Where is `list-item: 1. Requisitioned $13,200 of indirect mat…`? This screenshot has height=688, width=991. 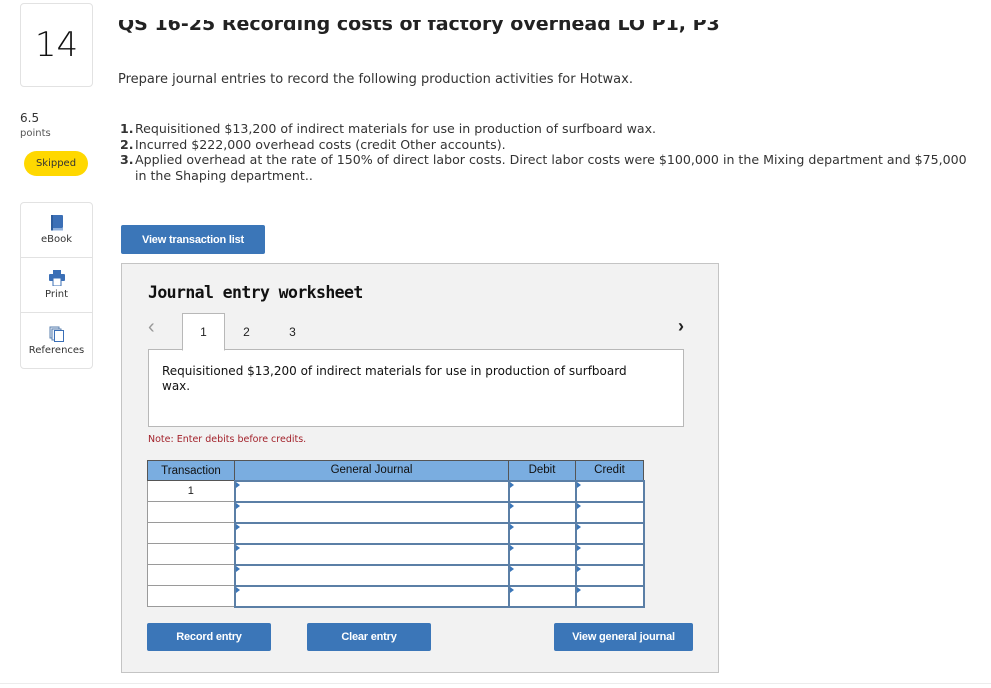 list-item: 1. Requisitioned $13,200 of indirect mat… is located at coordinates (550, 129).